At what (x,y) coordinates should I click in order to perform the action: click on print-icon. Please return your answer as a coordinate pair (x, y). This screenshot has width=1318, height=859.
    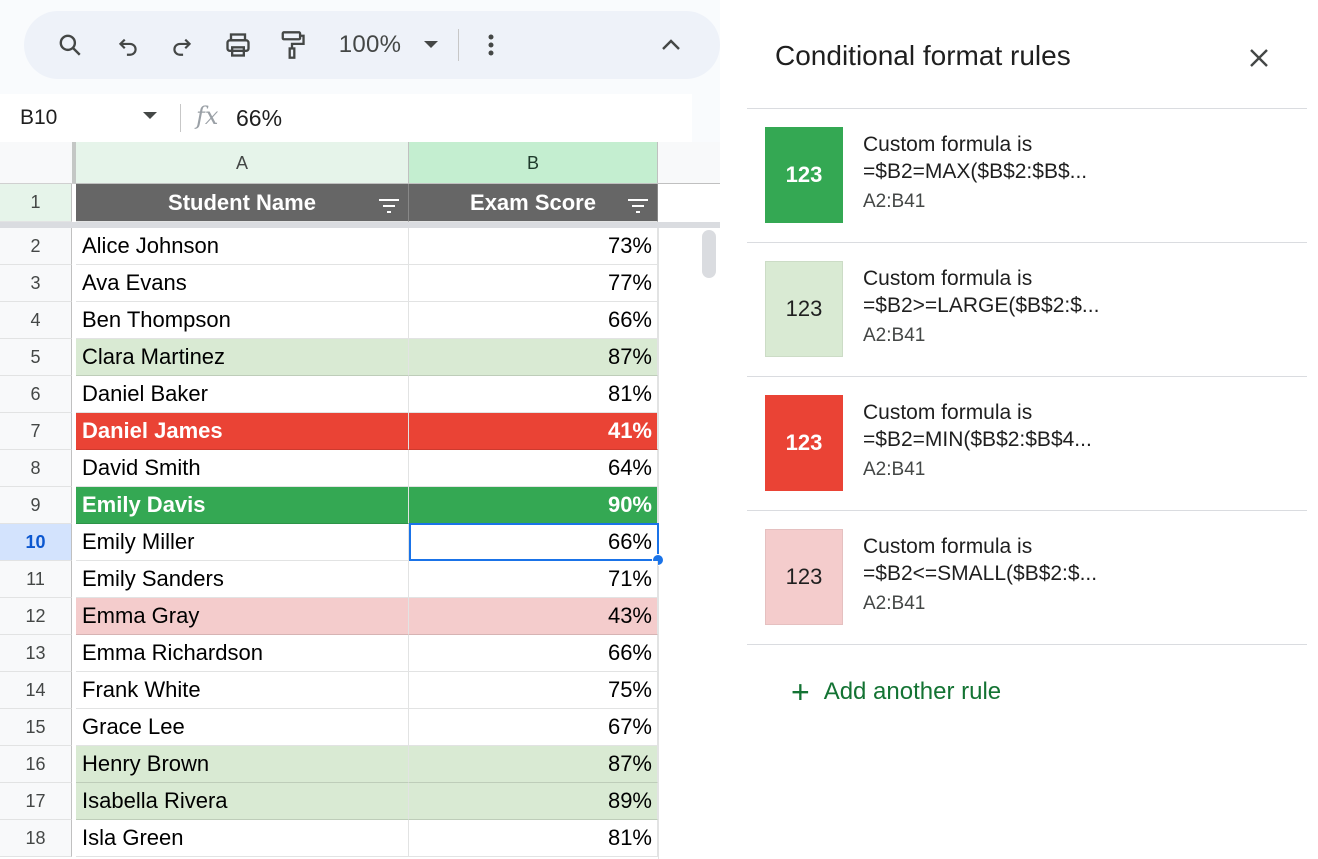
    Looking at the image, I should click on (238, 45).